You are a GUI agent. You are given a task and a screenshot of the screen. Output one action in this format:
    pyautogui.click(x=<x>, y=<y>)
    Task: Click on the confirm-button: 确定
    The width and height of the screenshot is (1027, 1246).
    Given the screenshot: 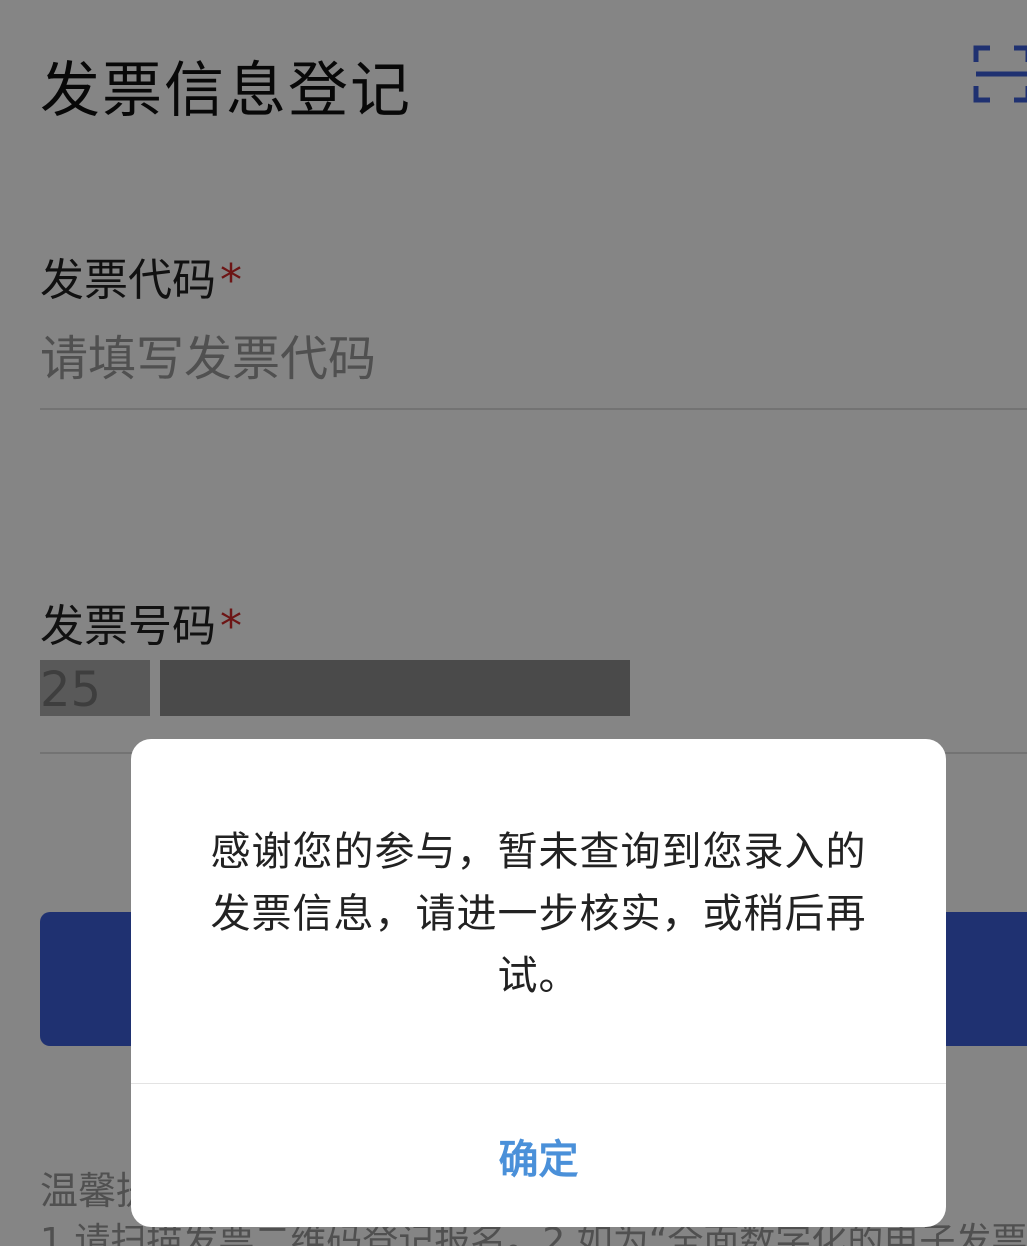 What is the action you would take?
    pyautogui.click(x=538, y=1155)
    